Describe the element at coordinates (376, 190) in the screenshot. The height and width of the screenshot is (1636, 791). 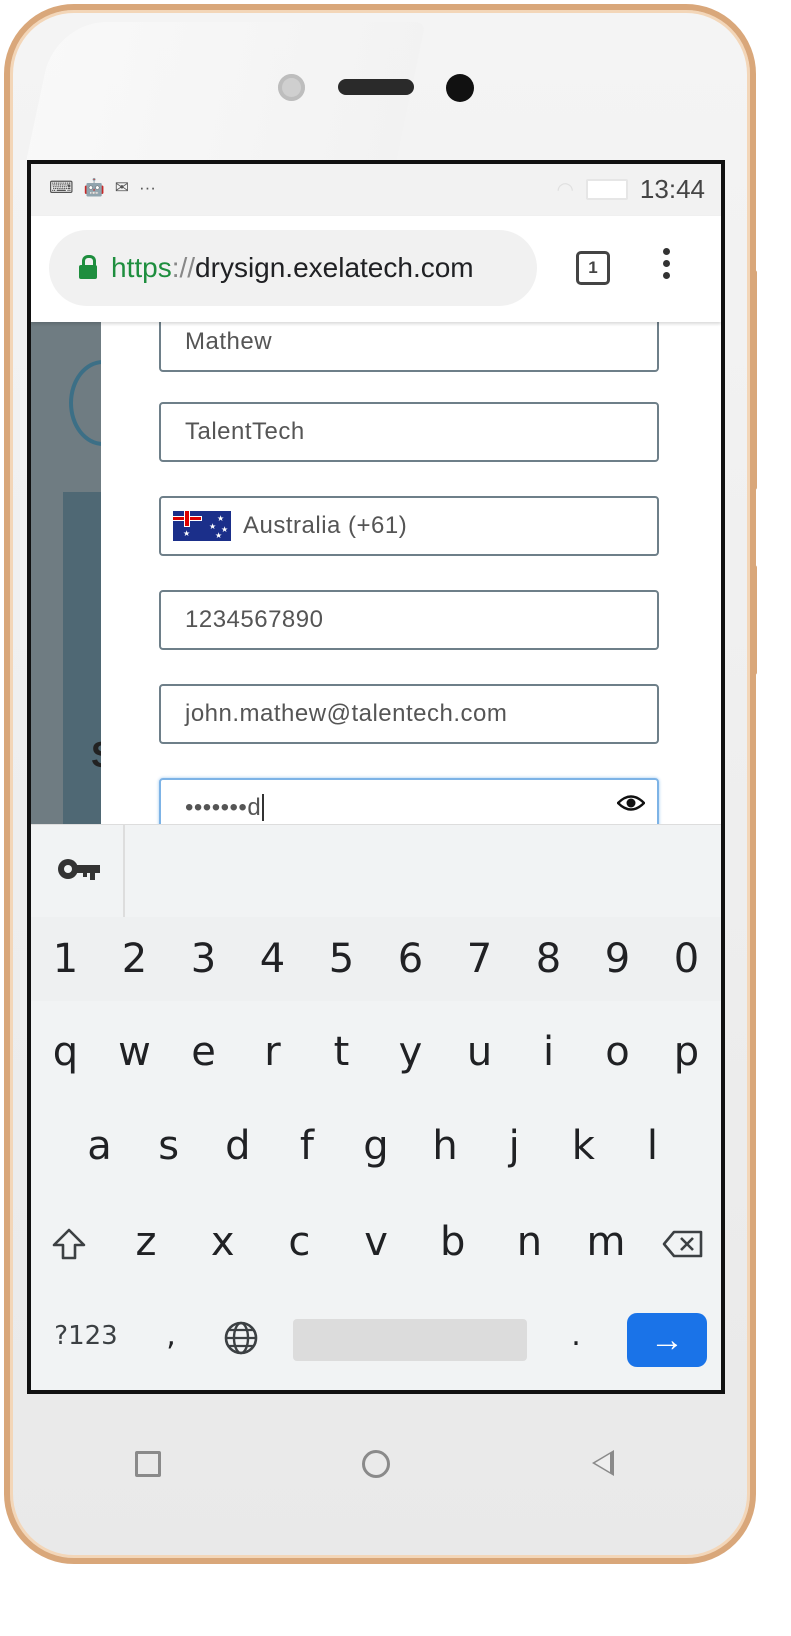
I see `status-bar: ⌨ 🤖 ✉ ··· ◠ 13:44` at that location.